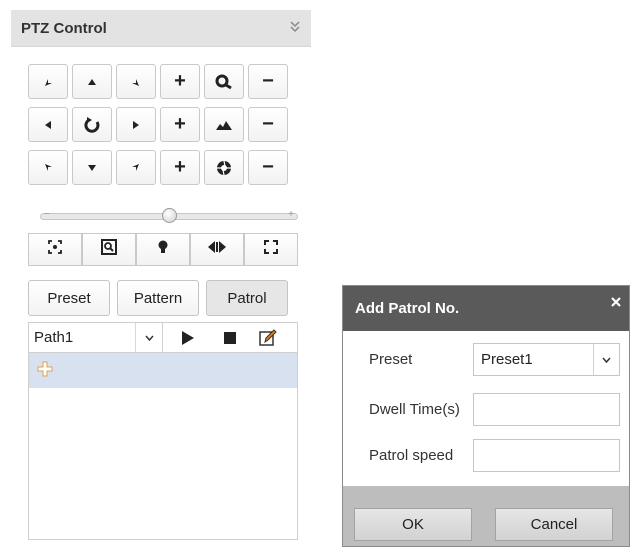 Image resolution: width=630 pixels, height=547 pixels. What do you see at coordinates (486, 516) in the screenshot?
I see `dialog-footer: OK Cancel` at bounding box center [486, 516].